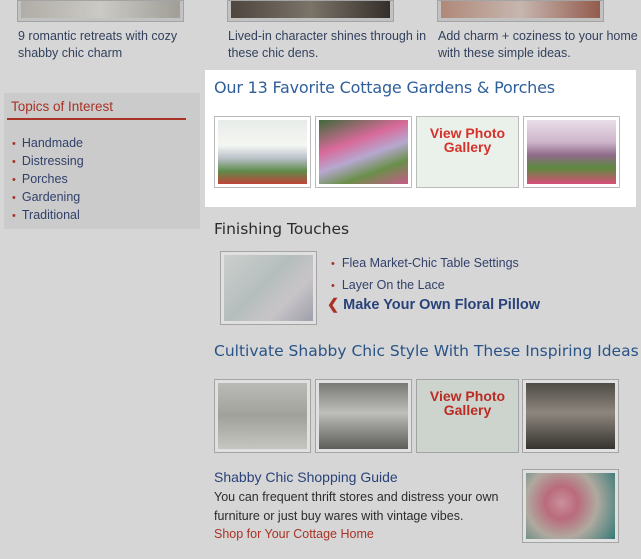  What do you see at coordinates (282, 229) in the screenshot?
I see `finishing-touches-title: Finishing Touches` at bounding box center [282, 229].